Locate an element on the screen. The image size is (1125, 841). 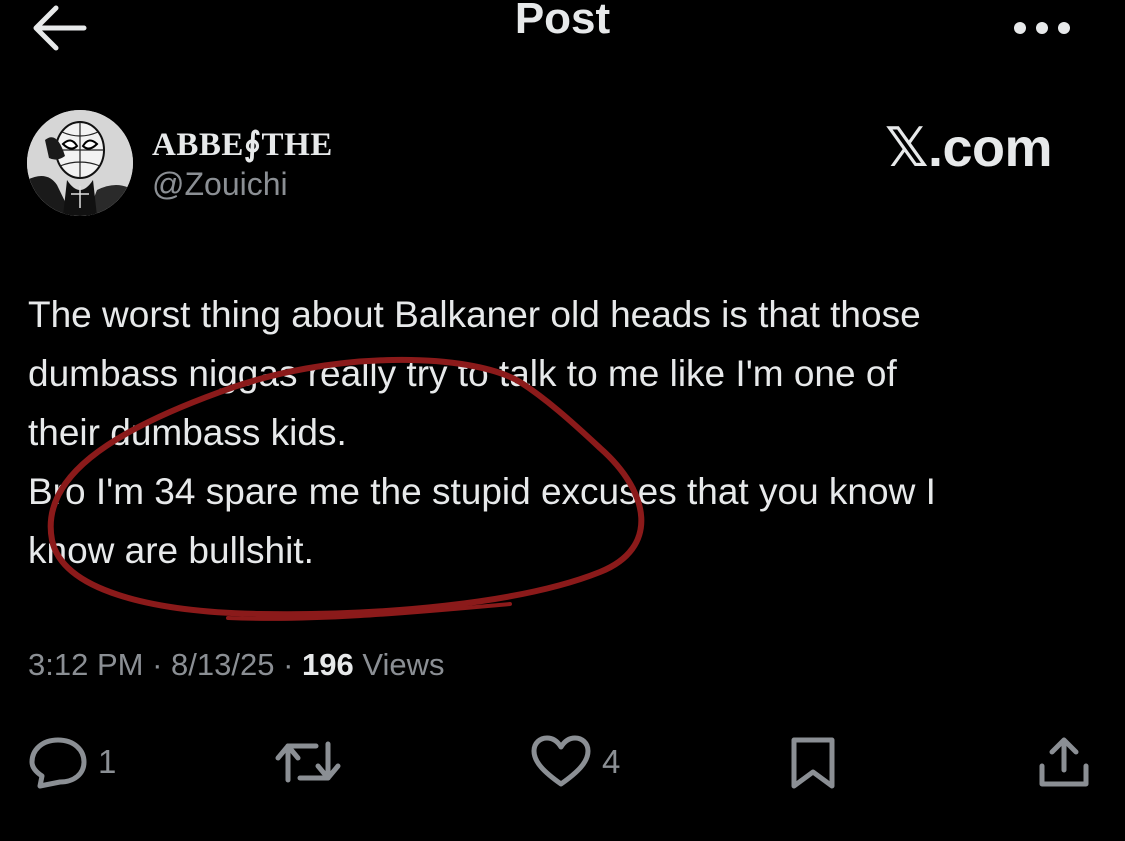
like-button: 4 is located at coordinates (575, 762).